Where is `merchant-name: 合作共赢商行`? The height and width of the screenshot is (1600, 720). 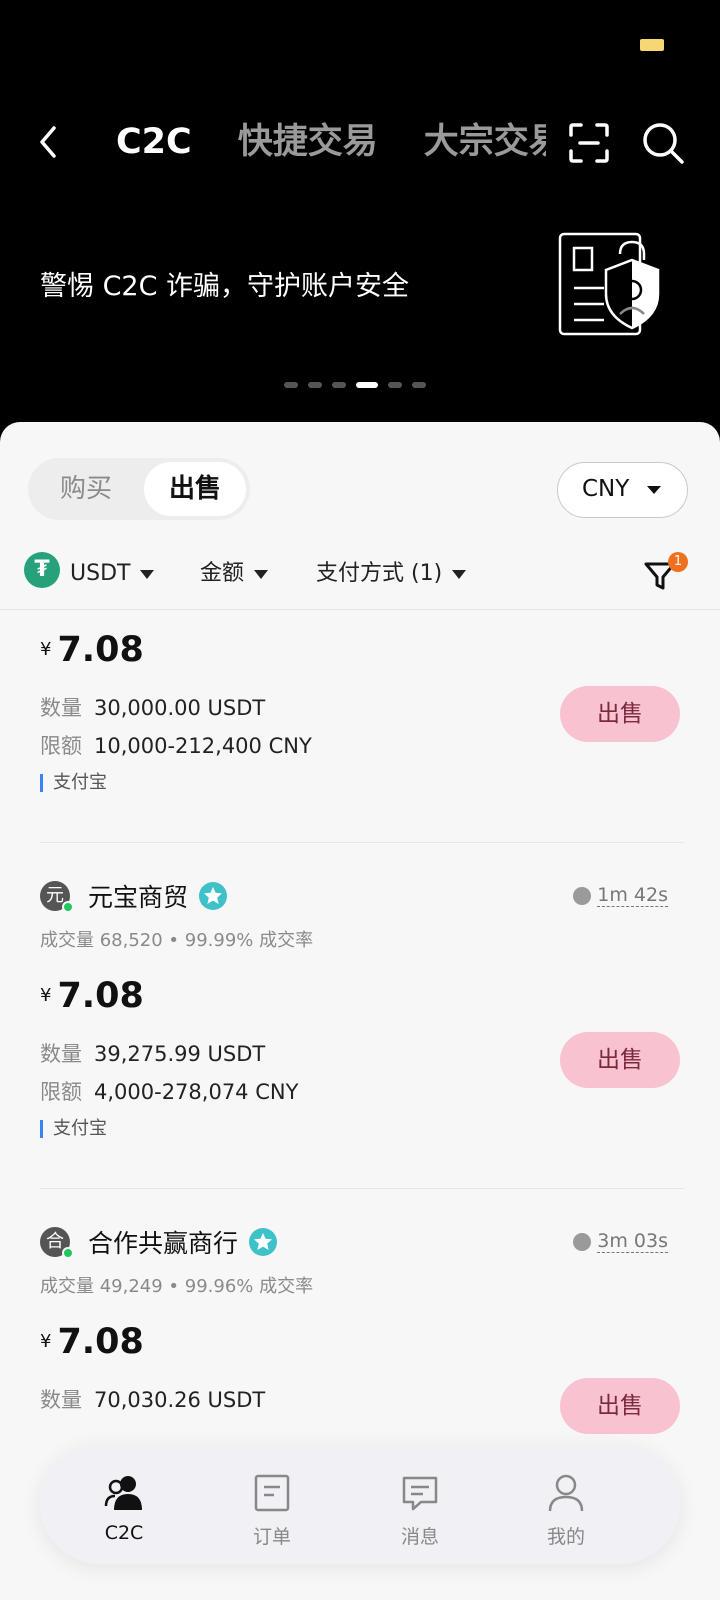 merchant-name: 合作共赢商行 is located at coordinates (163, 1242).